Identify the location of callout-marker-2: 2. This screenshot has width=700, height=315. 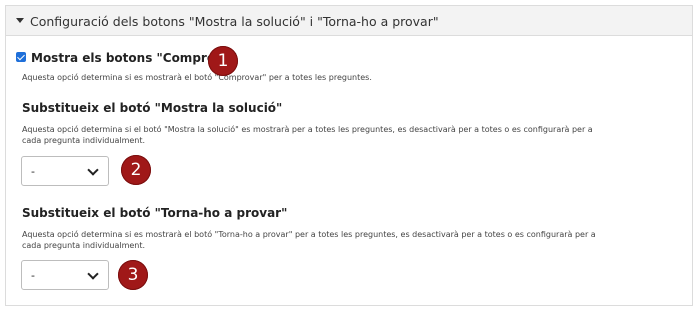
(136, 170).